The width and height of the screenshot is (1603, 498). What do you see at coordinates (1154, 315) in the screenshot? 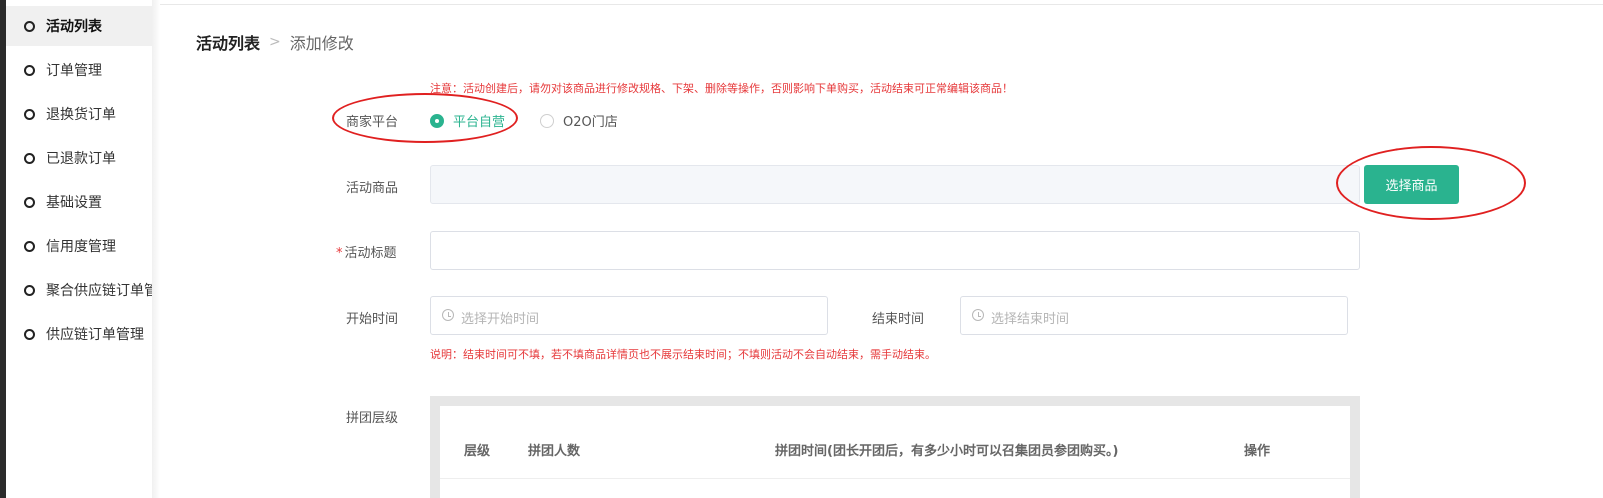
I see `end-time-picker: 选择结束时间` at bounding box center [1154, 315].